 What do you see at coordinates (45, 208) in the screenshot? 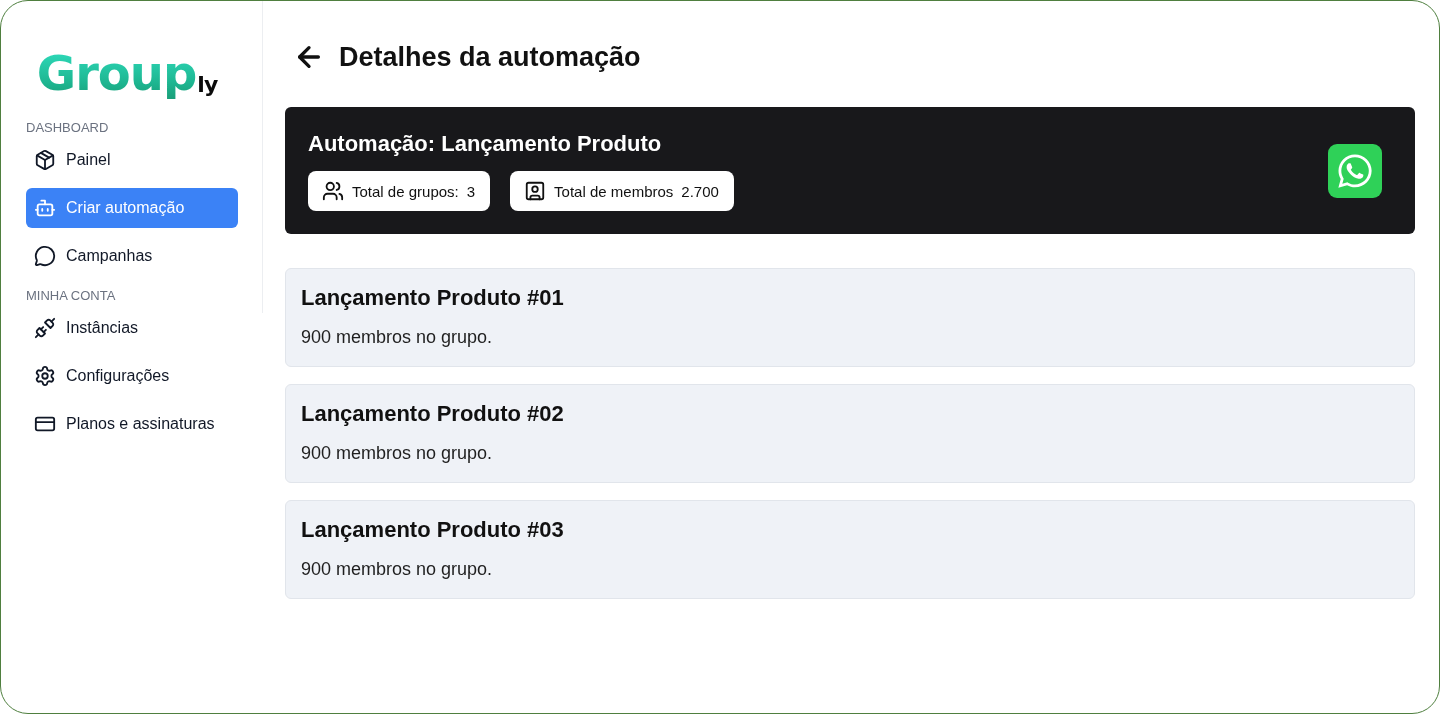
I see `robot-icon` at bounding box center [45, 208].